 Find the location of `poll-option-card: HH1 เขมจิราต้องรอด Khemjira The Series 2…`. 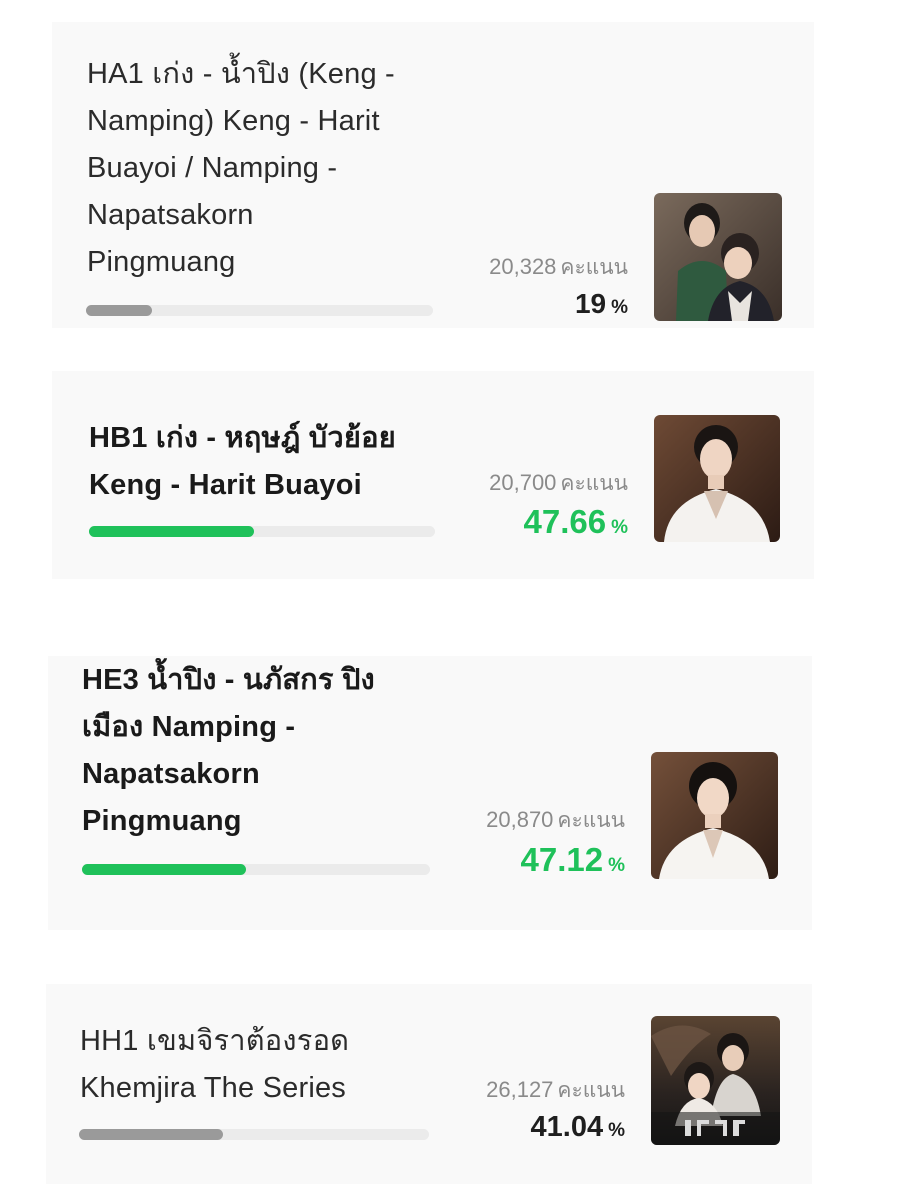

poll-option-card: HH1 เขมจิราต้องรอด Khemjira The Series 2… is located at coordinates (429, 1084).